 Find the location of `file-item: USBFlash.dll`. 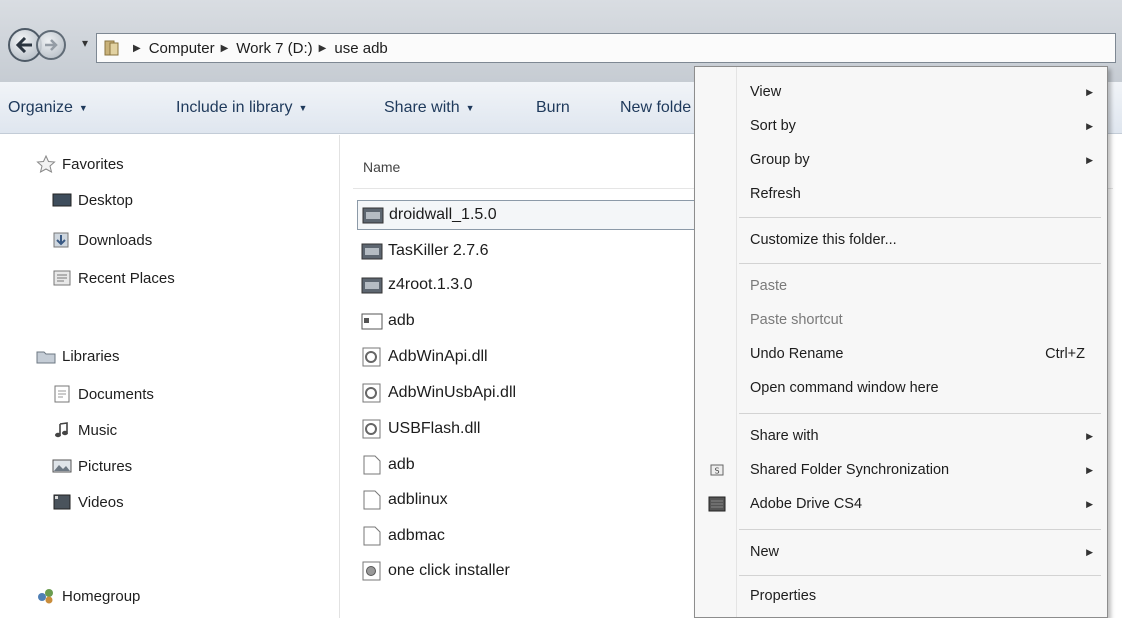

file-item: USBFlash.dll is located at coordinates (527, 429).